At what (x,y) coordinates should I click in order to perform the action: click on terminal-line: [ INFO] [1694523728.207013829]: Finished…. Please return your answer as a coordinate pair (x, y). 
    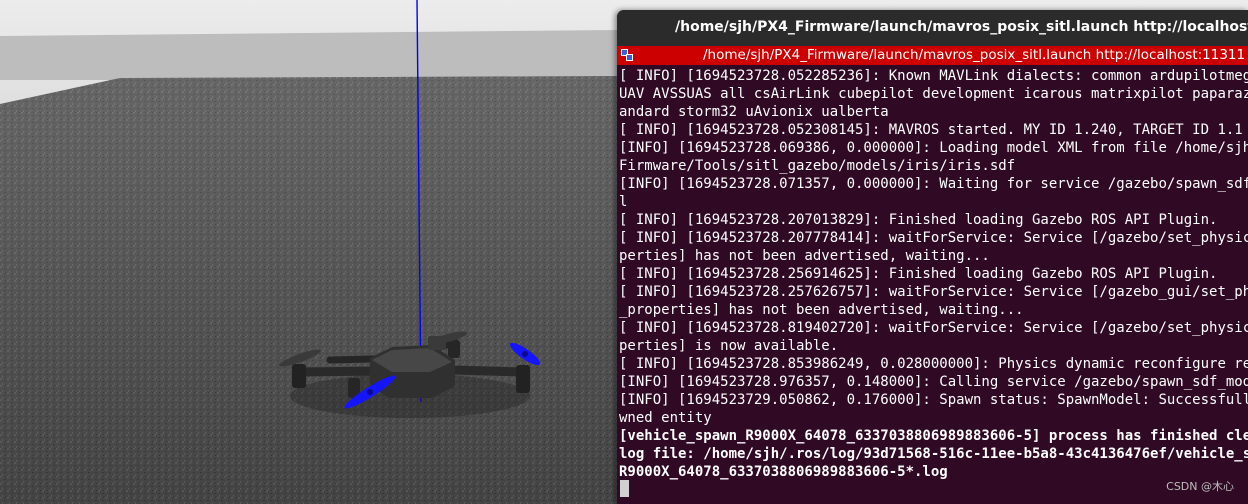
    Looking at the image, I should click on (918, 220).